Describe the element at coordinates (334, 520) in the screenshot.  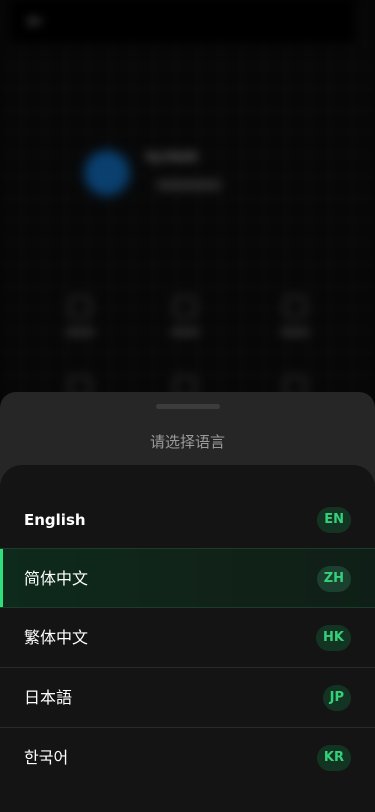
I see `language-code-badge: EN` at that location.